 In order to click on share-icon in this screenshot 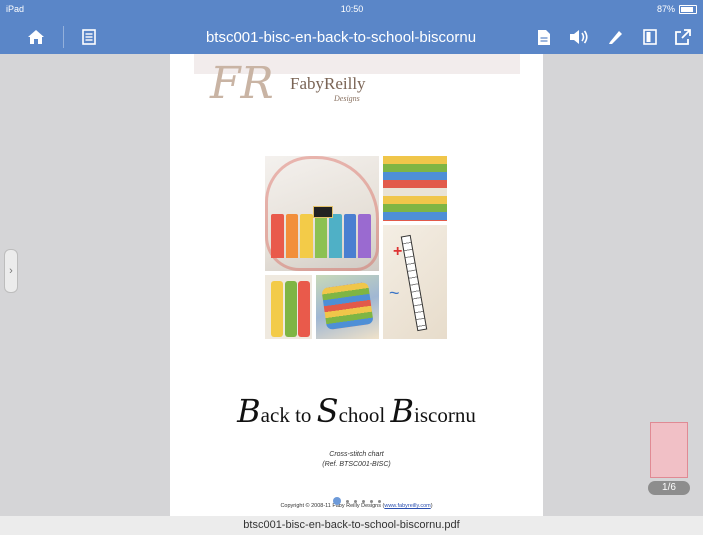, I will do `click(683, 36)`.